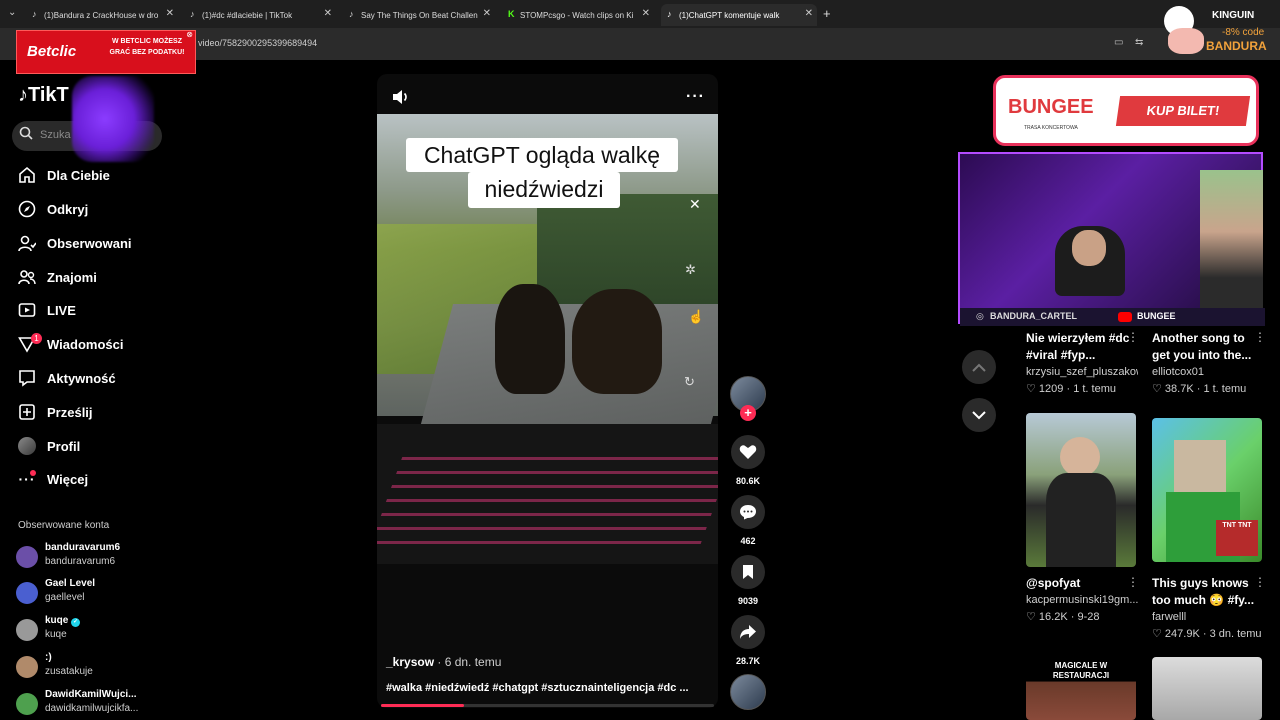 The image size is (1280, 720). What do you see at coordinates (1063, 617) in the screenshot?
I see `rec-meta: ♡ 16.2K · 9-28` at bounding box center [1063, 617].